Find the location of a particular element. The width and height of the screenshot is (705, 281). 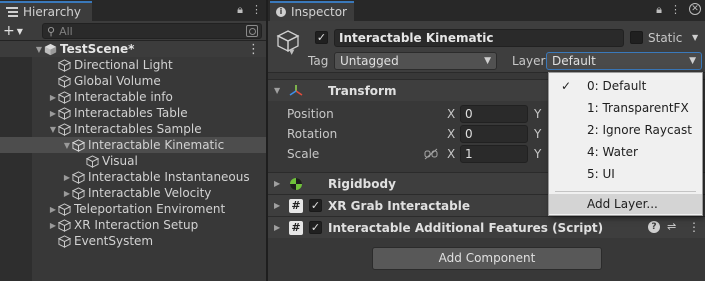

transform-title: Transform is located at coordinates (362, 90).